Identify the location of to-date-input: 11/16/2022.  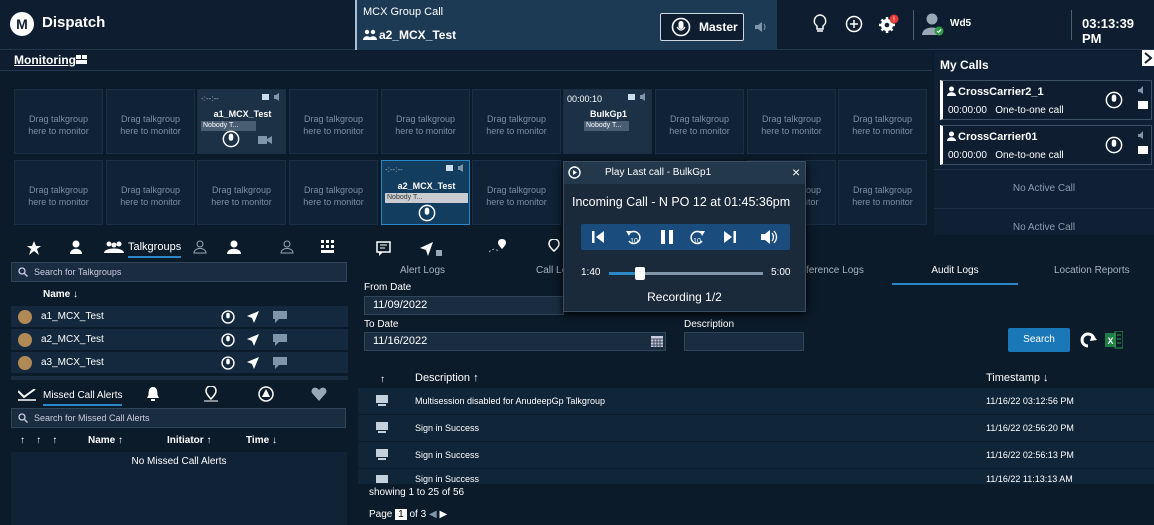
(515, 341).